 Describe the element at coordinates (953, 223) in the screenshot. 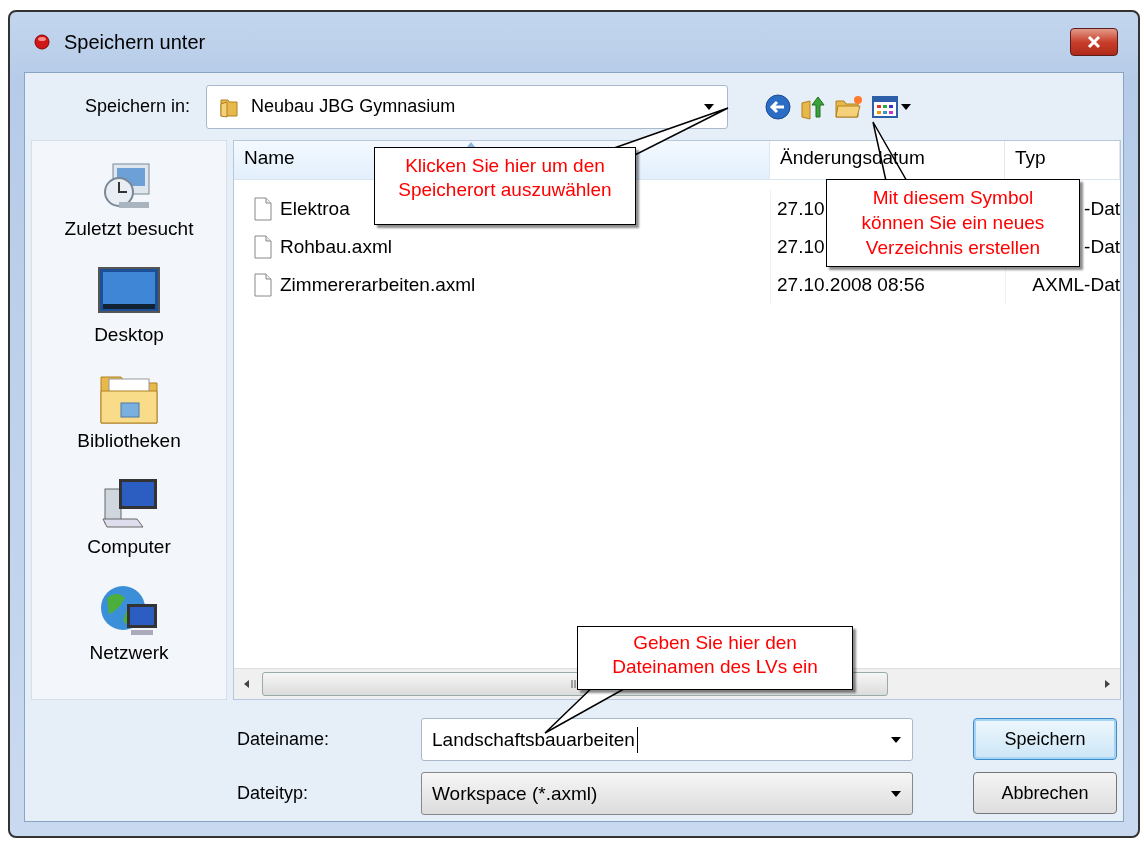

I see `callout-text: Mit diesem Symbol können Sie ein neues Verzeichnis erstellen` at that location.